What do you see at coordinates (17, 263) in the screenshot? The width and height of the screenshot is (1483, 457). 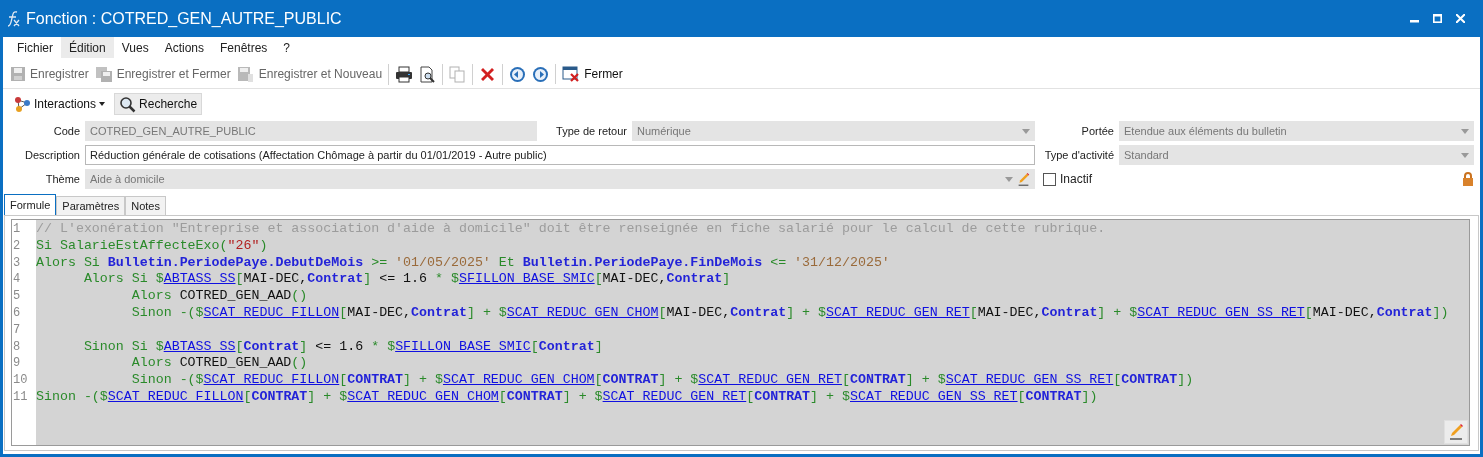 I see `line-number: 3` at bounding box center [17, 263].